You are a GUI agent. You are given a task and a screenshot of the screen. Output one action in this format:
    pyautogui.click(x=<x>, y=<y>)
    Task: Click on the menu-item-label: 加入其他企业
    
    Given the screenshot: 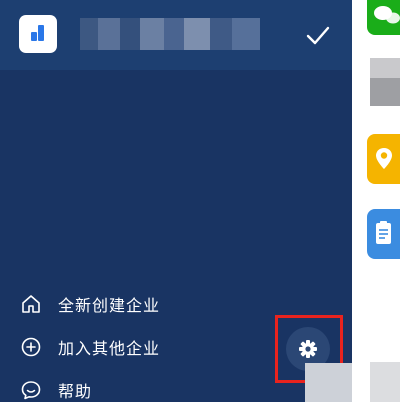 What is the action you would take?
    pyautogui.click(x=109, y=348)
    